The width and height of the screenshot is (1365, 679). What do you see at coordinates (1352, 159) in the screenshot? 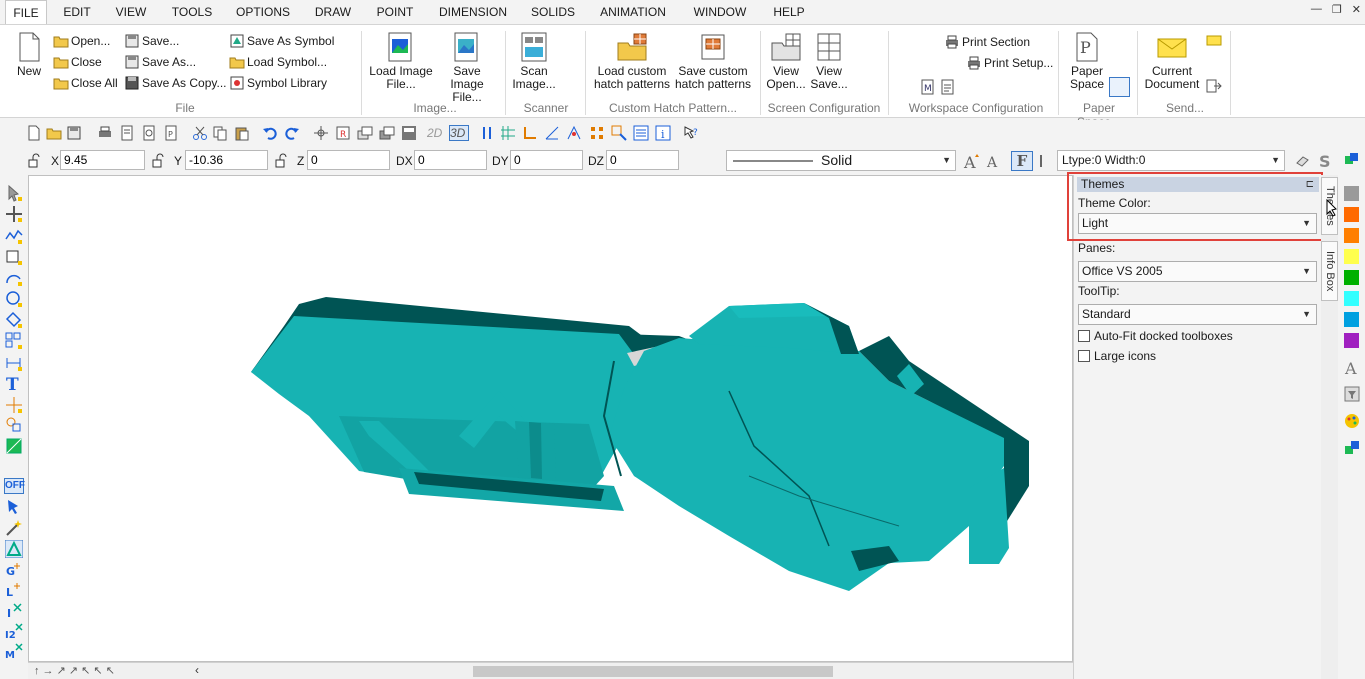
I see `layers-manager-icon` at bounding box center [1352, 159].